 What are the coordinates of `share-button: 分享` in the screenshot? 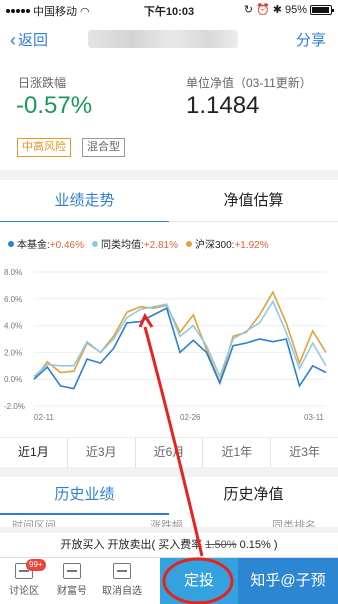 It's located at (311, 39).